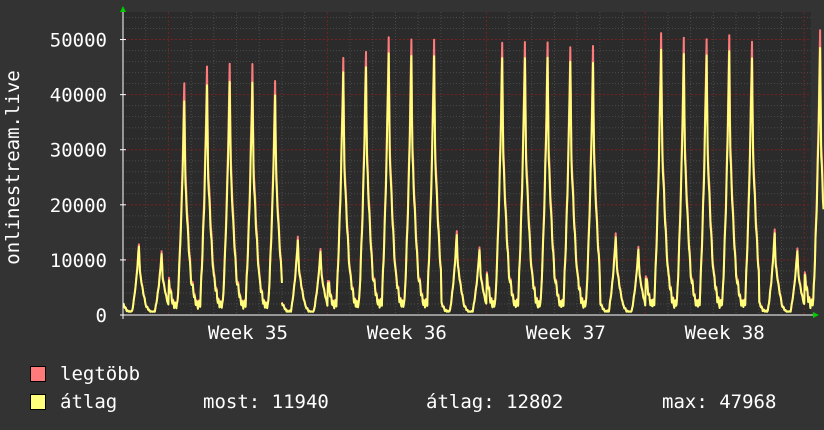  I want to click on y-tick-label: 40000, so click(78, 96).